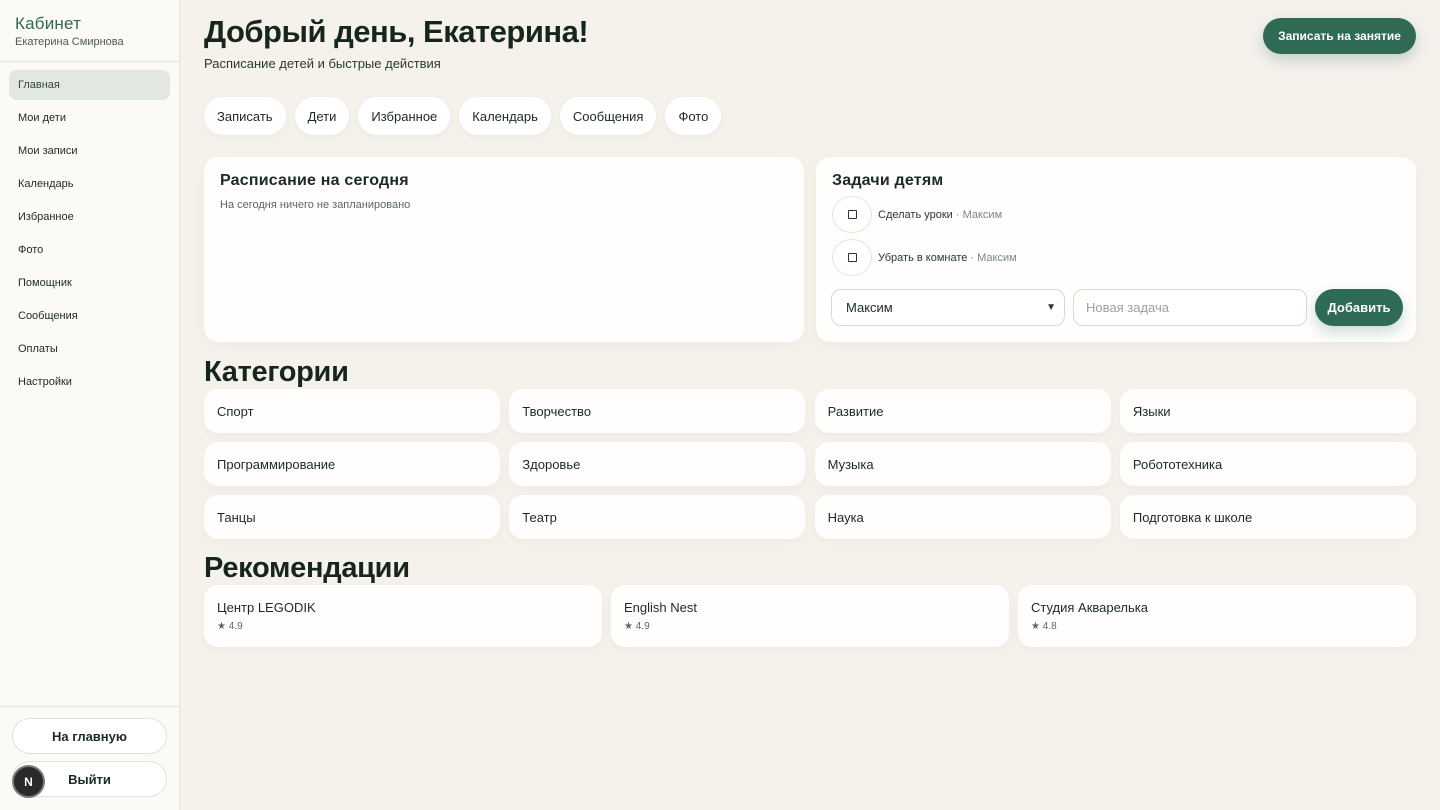 The image size is (1440, 810). What do you see at coordinates (69, 42) in the screenshot?
I see `user-name: Екатерина Смирнова` at bounding box center [69, 42].